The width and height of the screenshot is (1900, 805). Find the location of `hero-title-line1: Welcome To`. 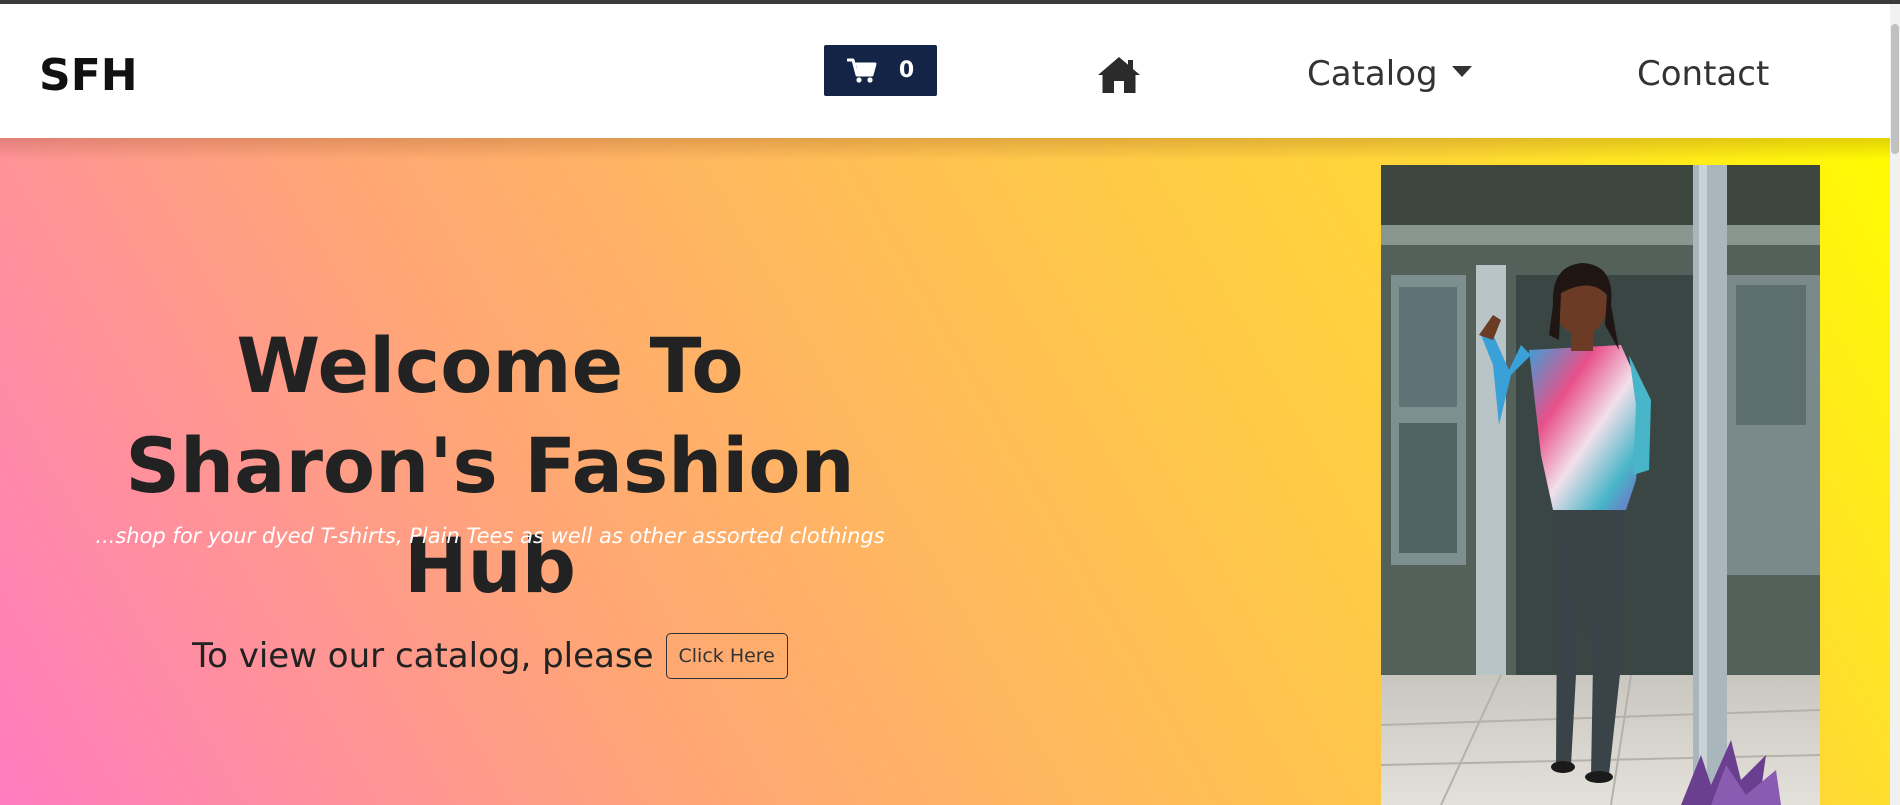

hero-title-line1: Welcome To is located at coordinates (490, 365).